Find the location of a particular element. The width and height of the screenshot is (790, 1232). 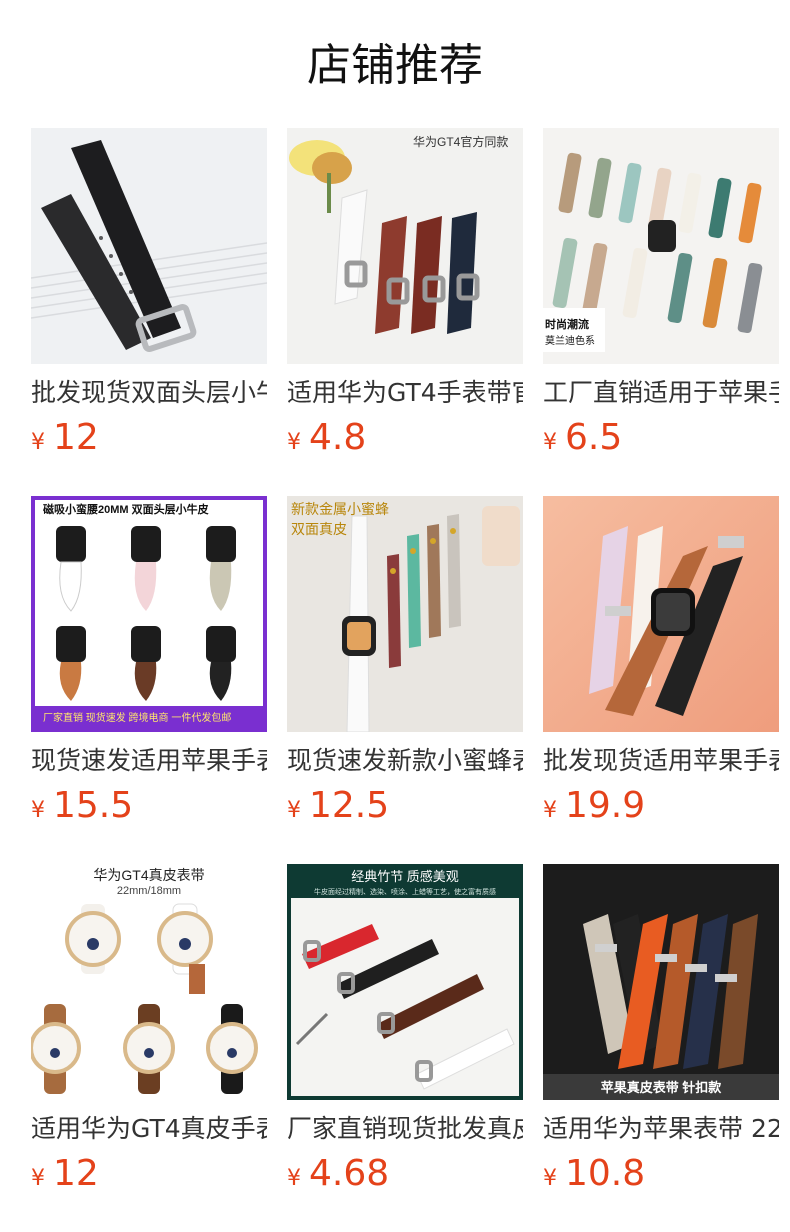

product-name: 现货速发新款小蜜蜂表带 is located at coordinates (405, 761).